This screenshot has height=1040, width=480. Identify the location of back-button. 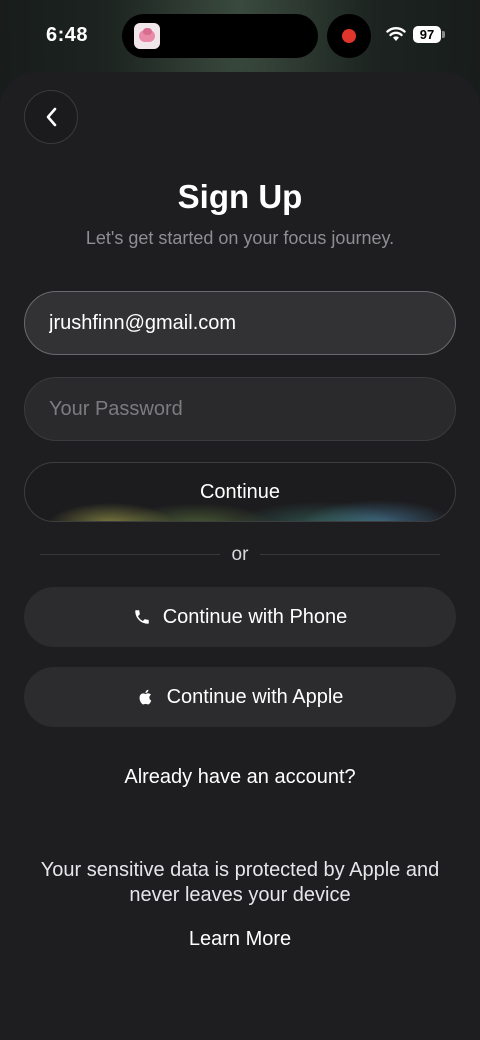
(51, 117).